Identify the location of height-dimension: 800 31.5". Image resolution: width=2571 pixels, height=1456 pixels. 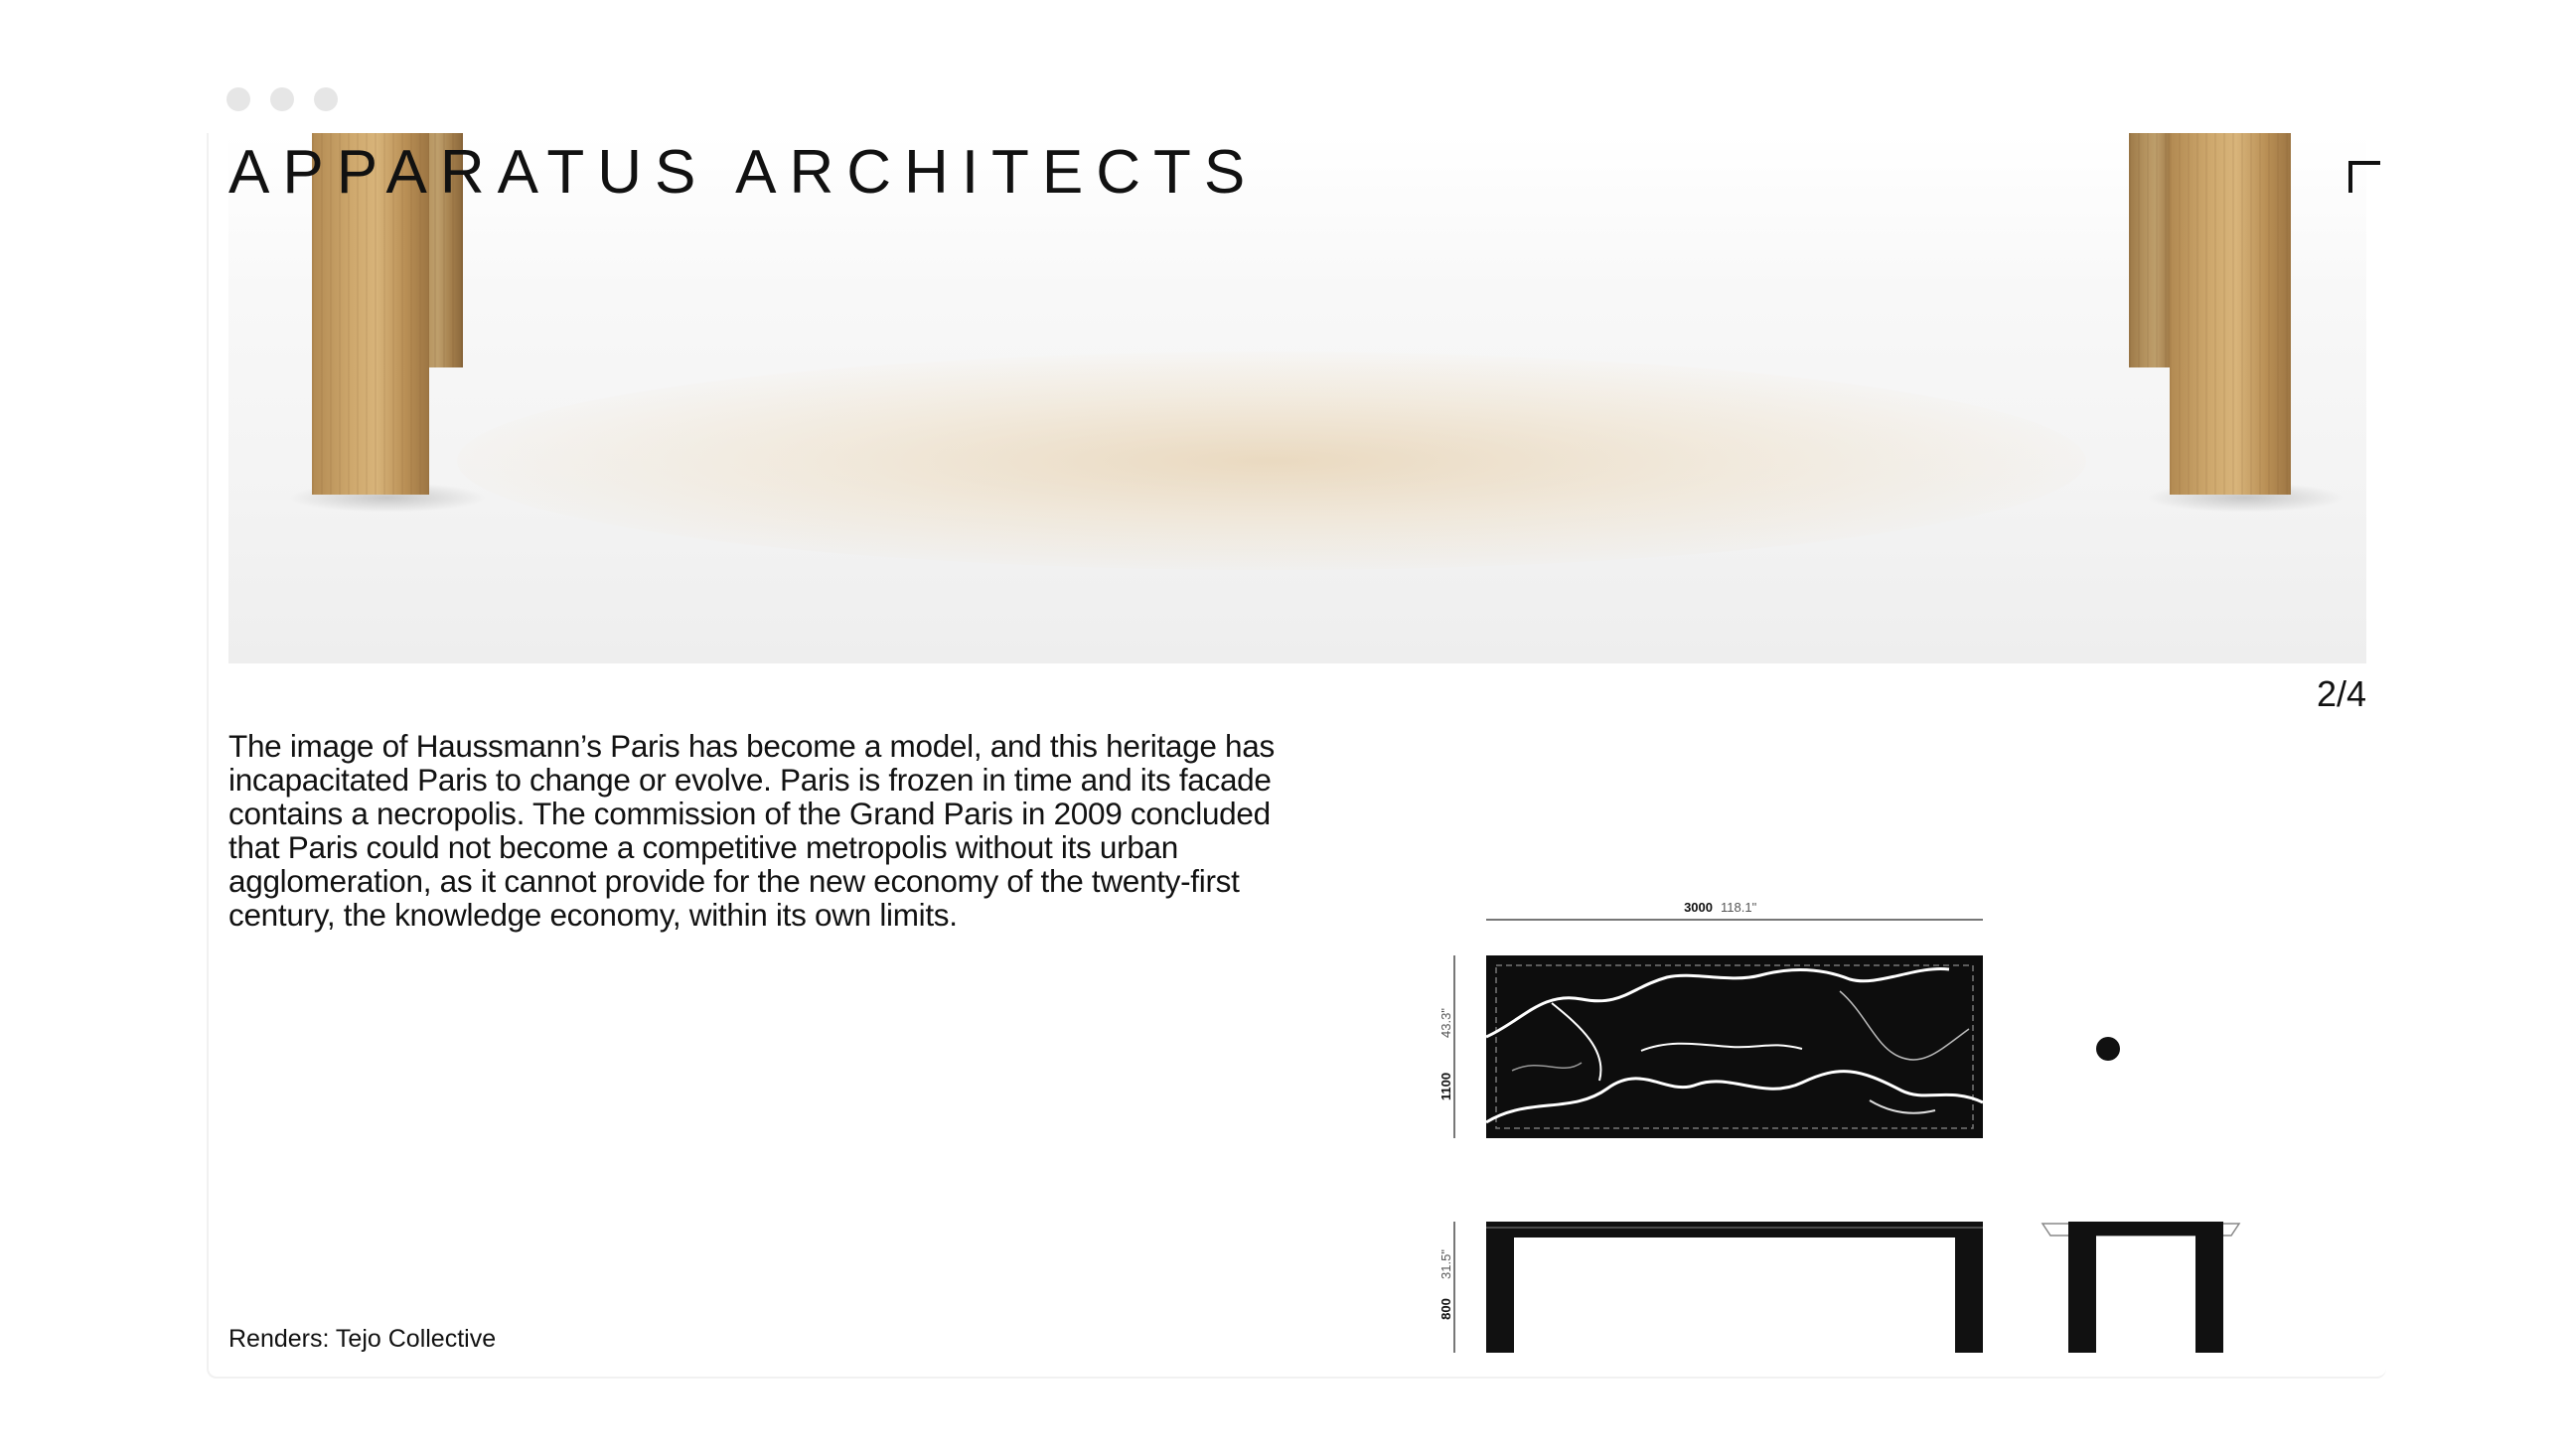
(1446, 1287).